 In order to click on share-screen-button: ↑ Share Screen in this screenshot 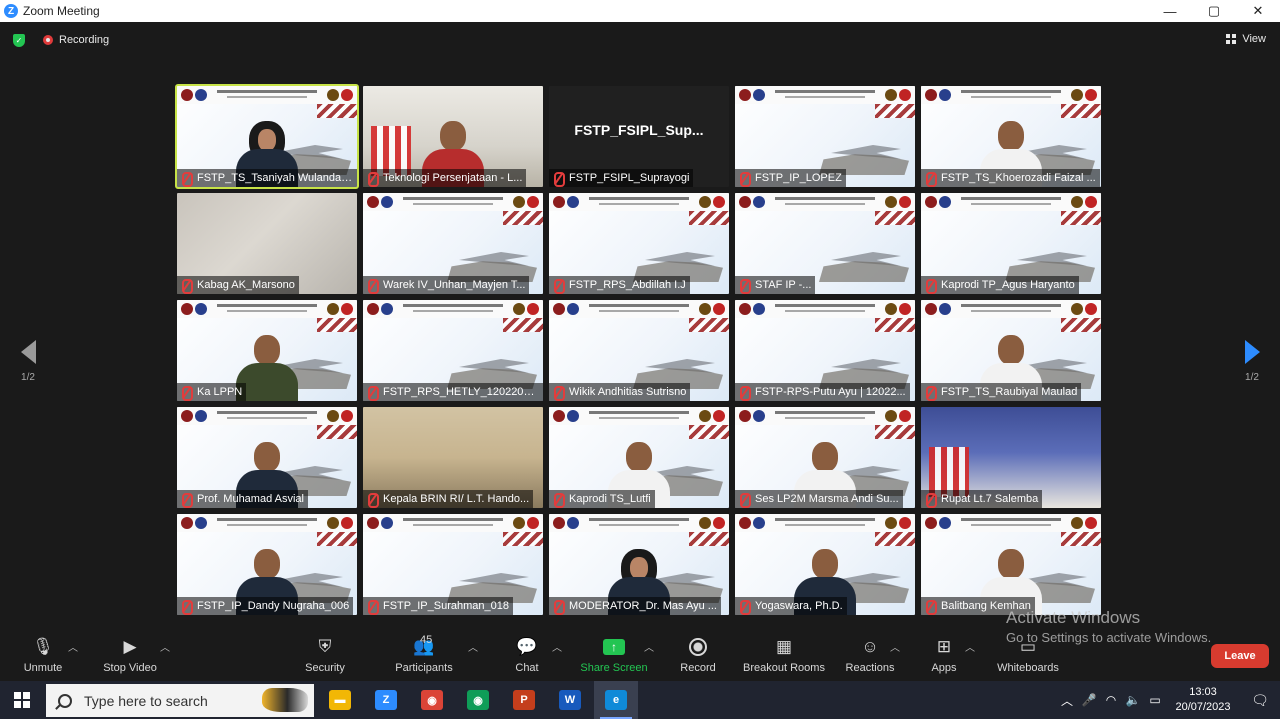, I will do `click(614, 658)`.